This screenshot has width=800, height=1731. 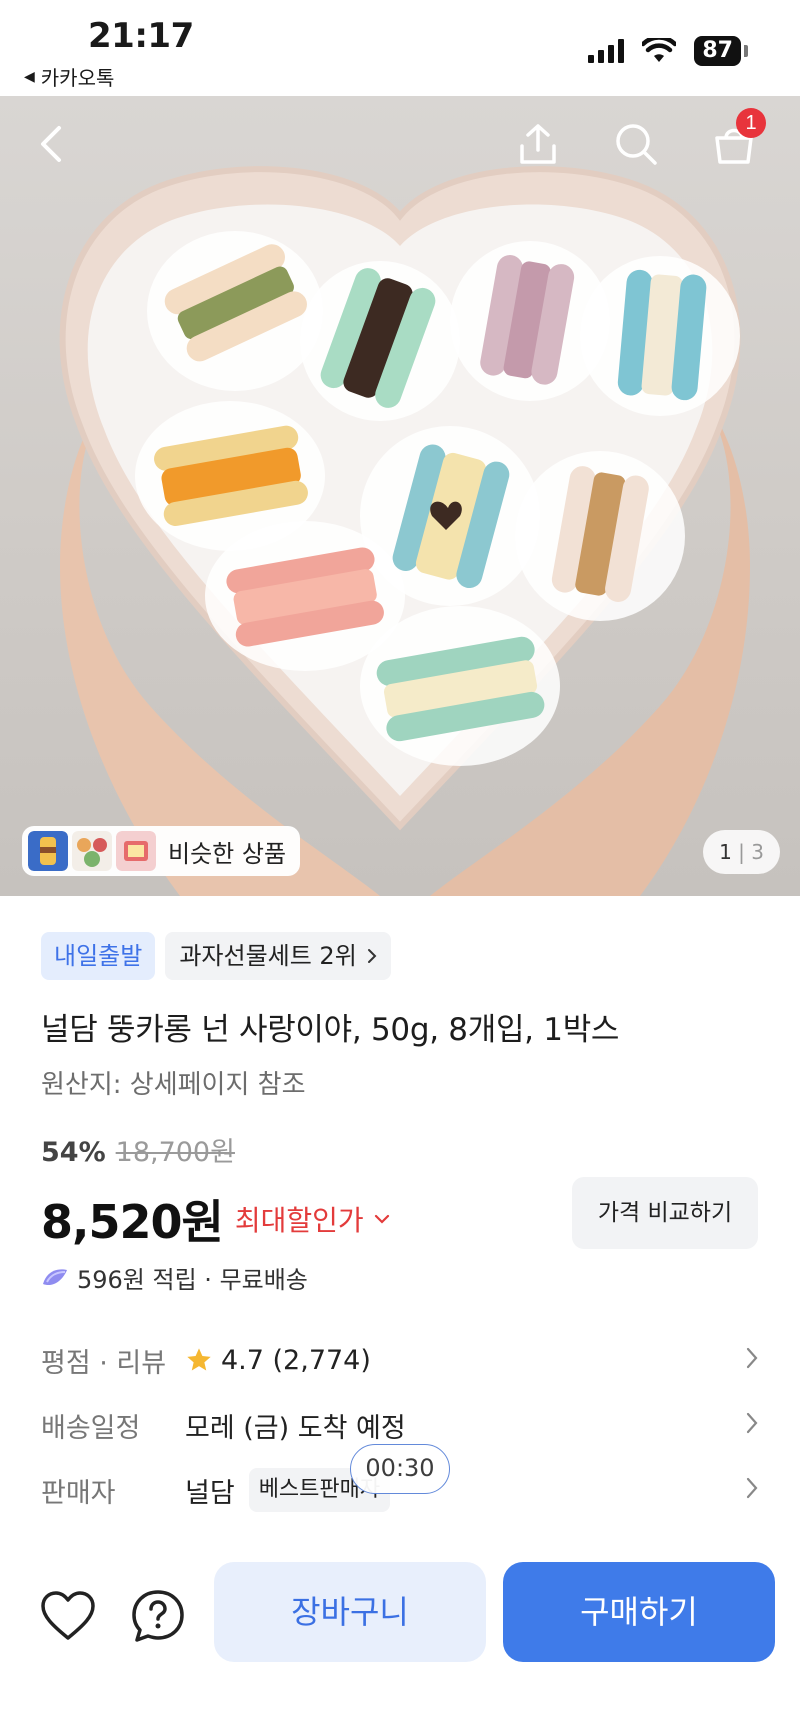 I want to click on delivery-value: 모레 (금) 도착 예정, so click(x=295, y=1428).